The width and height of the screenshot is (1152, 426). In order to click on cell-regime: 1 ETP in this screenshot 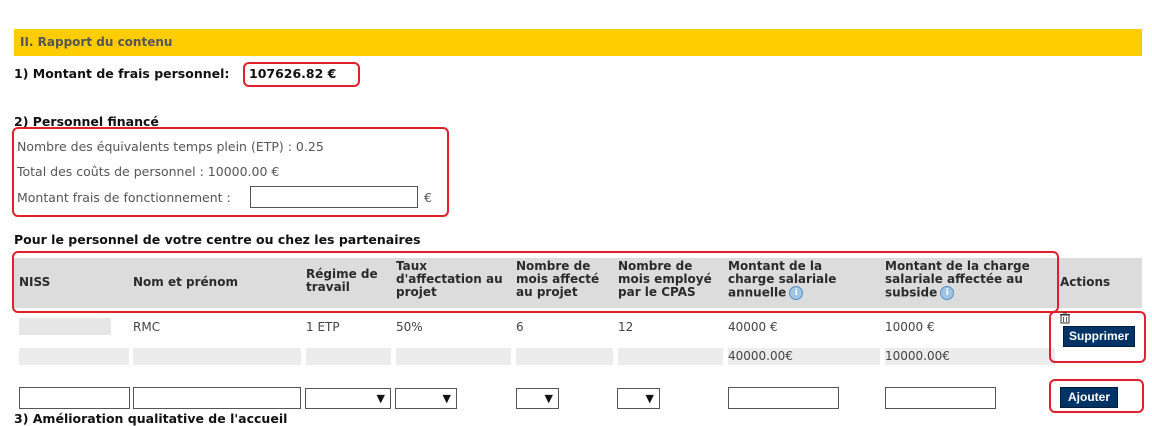, I will do `click(323, 327)`.